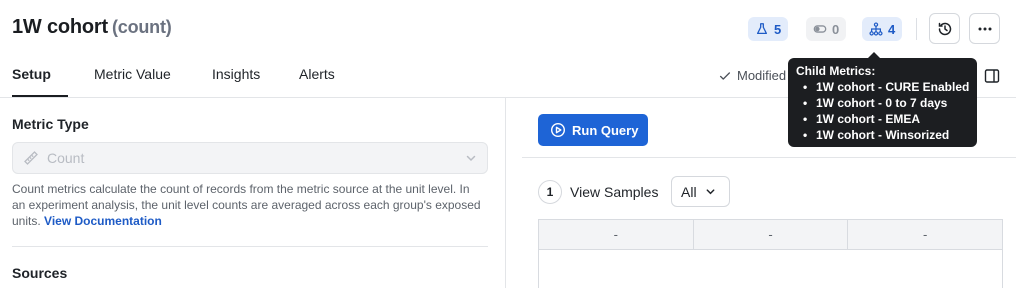  Describe the element at coordinates (50, 124) in the screenshot. I see `metric-type-label: Metric Type` at that location.